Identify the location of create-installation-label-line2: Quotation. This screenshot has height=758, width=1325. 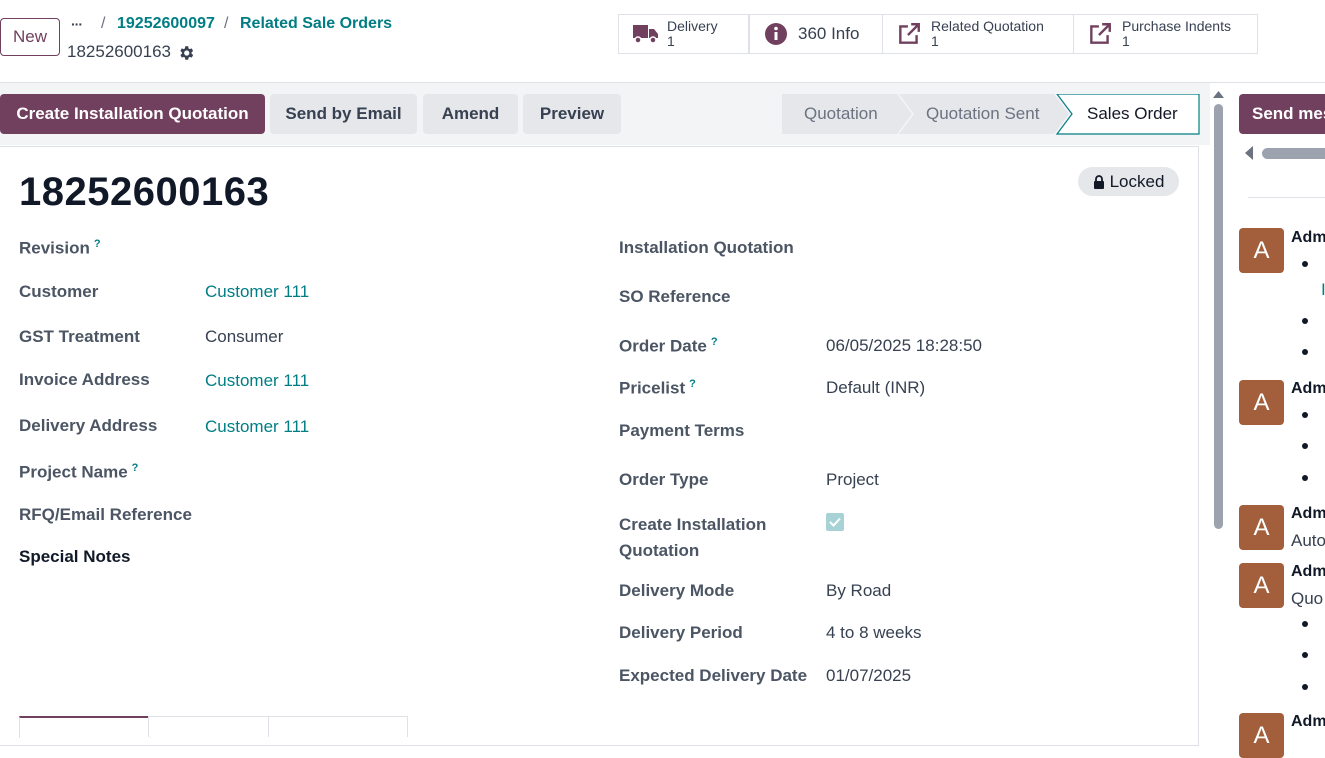
(659, 550).